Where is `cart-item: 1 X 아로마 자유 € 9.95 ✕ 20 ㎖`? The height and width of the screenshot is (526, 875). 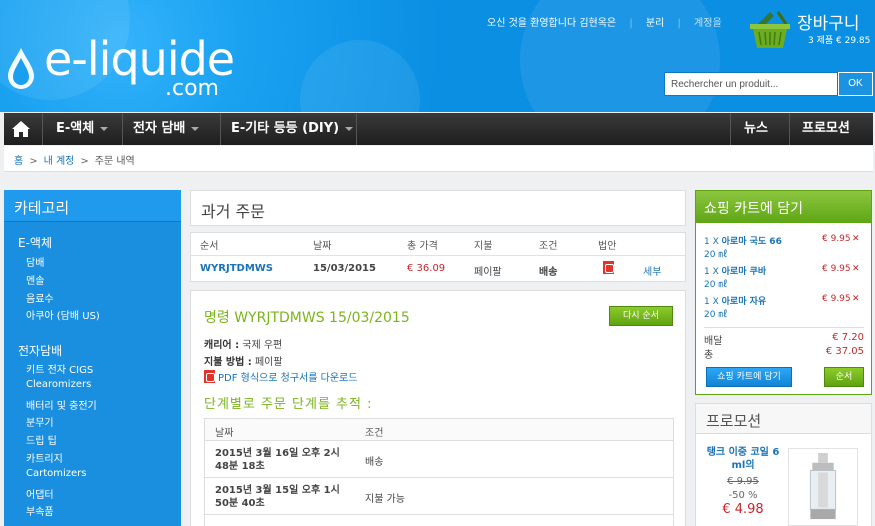
cart-item: 1 X 아로마 자유 € 9.95 ✕ 20 ㎖ is located at coordinates (786, 307).